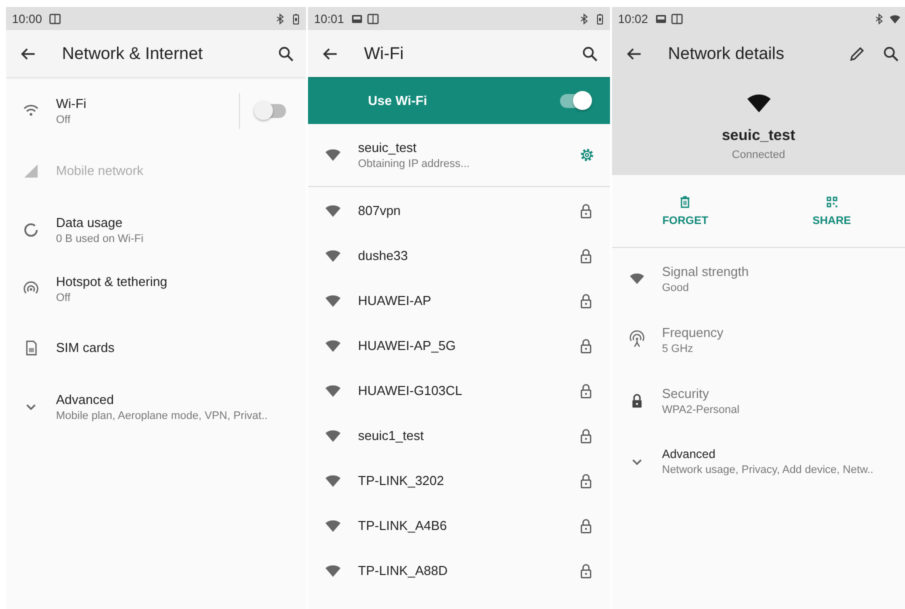 The width and height of the screenshot is (905, 609). What do you see at coordinates (156, 111) in the screenshot?
I see `settings-item: Wi-Fi Off` at bounding box center [156, 111].